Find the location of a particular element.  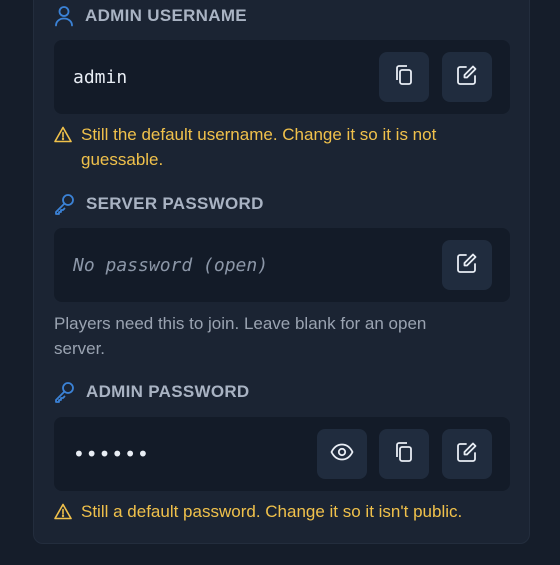

copy-username-button is located at coordinates (404, 77).